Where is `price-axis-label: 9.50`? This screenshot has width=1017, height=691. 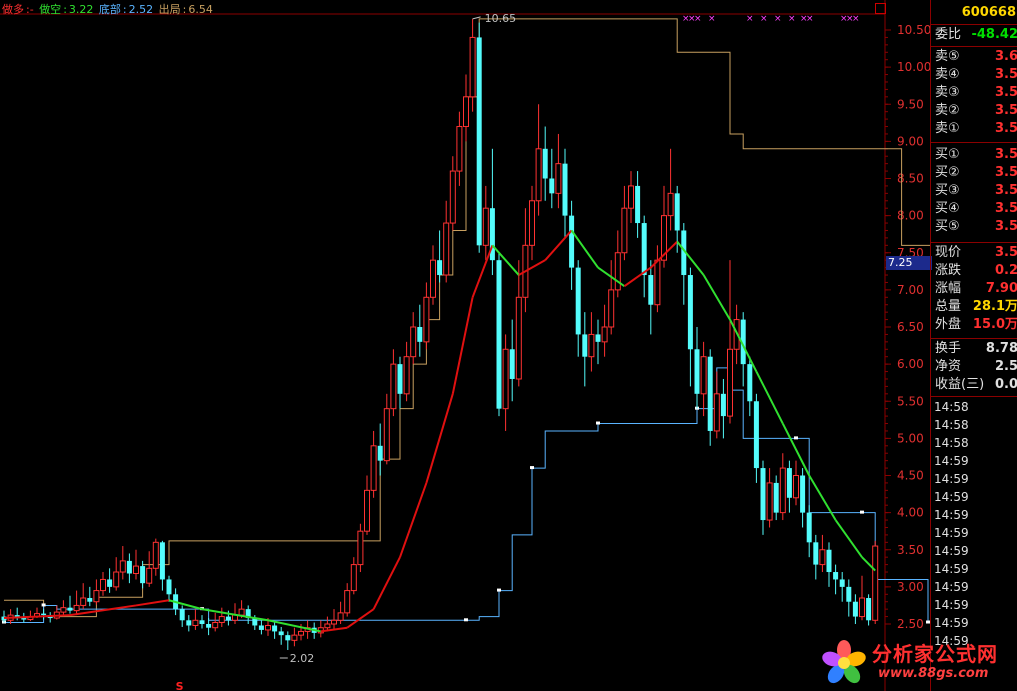 price-axis-label: 9.50 is located at coordinates (910, 104).